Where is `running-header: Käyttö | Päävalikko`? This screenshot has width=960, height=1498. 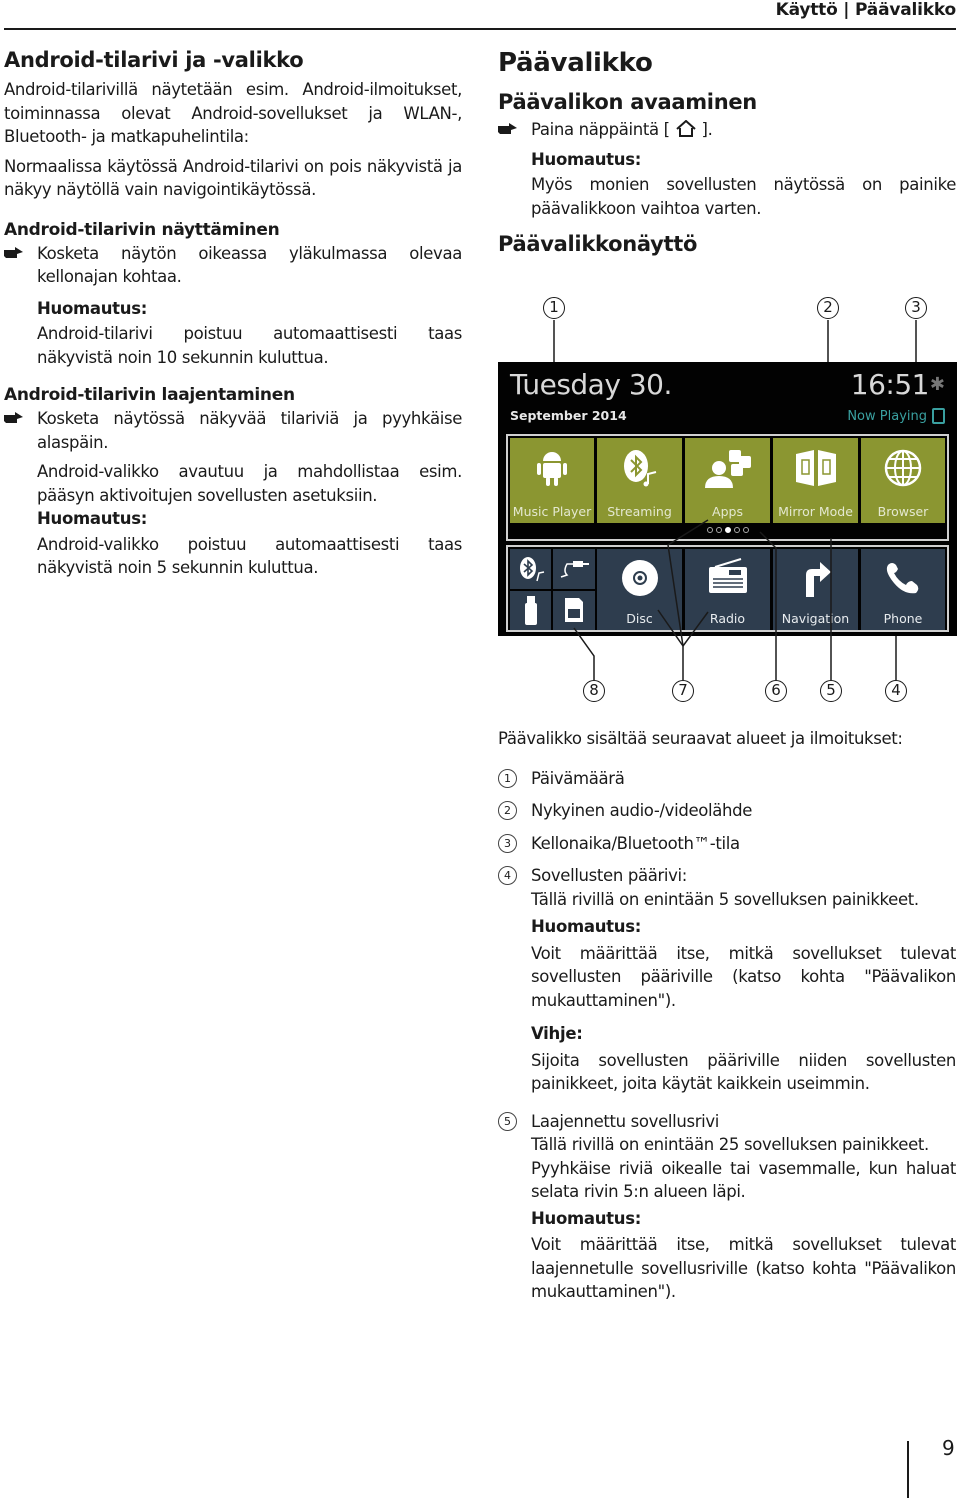
running-header: Käyttö | Päävalikko is located at coordinates (866, 10).